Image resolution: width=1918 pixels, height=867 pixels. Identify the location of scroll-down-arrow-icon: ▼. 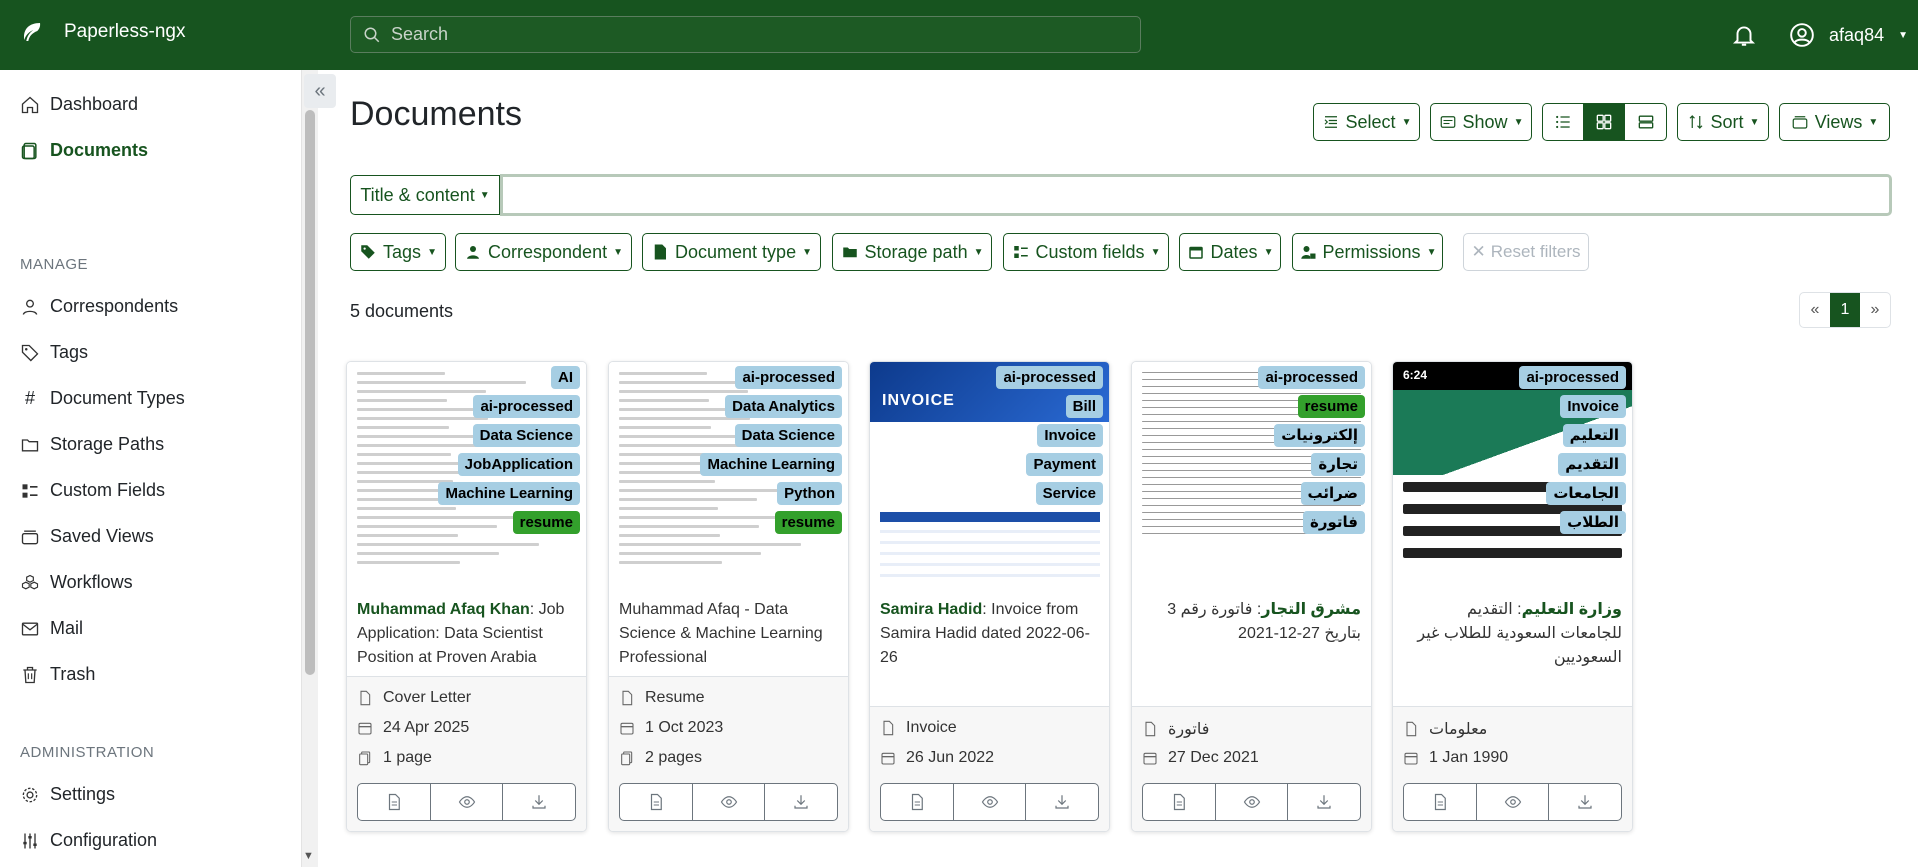
(308, 856).